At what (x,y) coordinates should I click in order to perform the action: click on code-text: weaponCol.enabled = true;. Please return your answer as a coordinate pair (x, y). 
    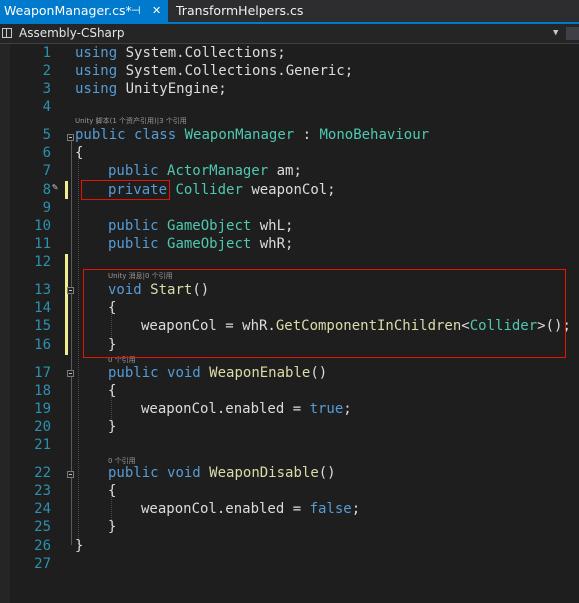
    Looking at the image, I should click on (246, 409).